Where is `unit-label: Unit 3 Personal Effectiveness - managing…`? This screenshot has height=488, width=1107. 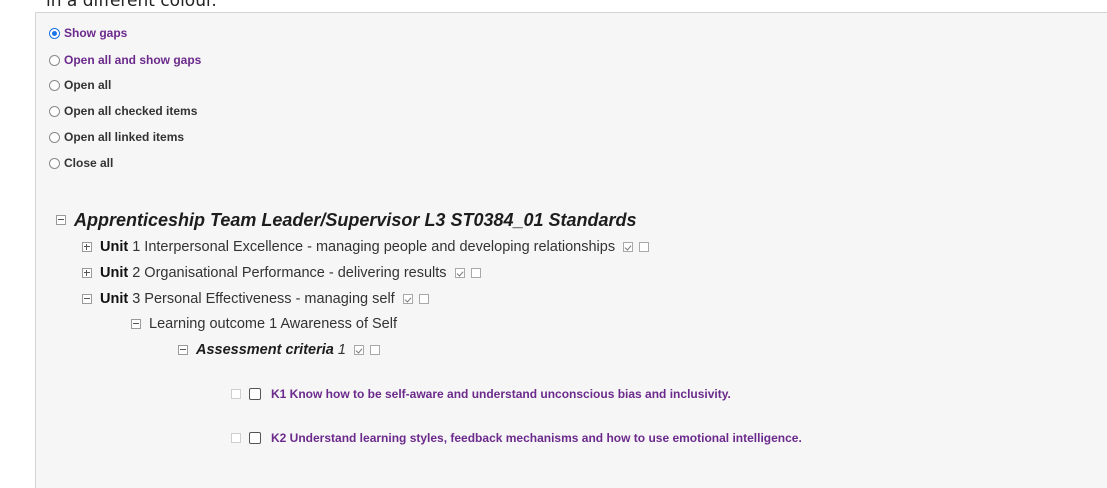 unit-label: Unit 3 Personal Effectiveness - managing… is located at coordinates (247, 299).